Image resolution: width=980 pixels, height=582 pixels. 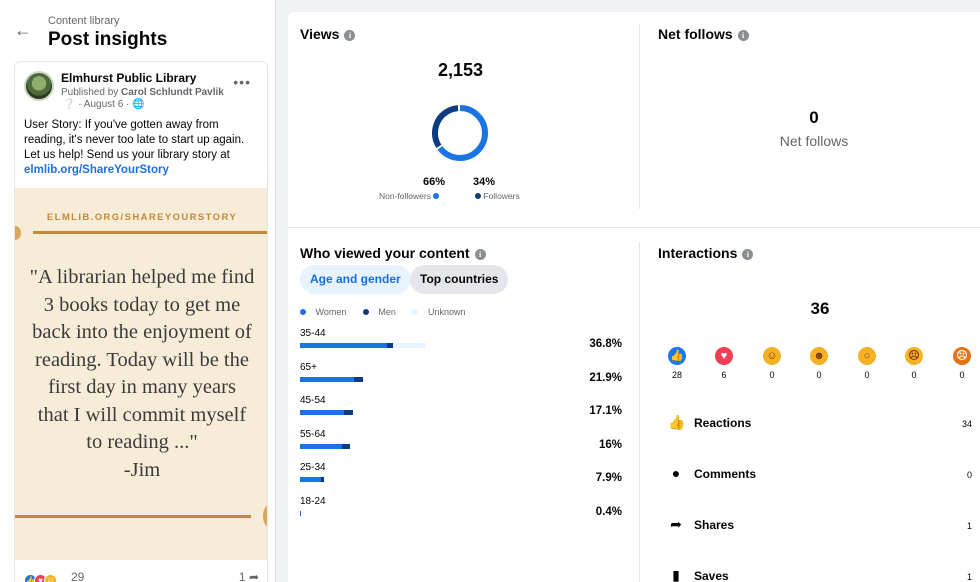 What do you see at coordinates (142, 359) in the screenshot?
I see `quote-line: reading. Today will be the` at bounding box center [142, 359].